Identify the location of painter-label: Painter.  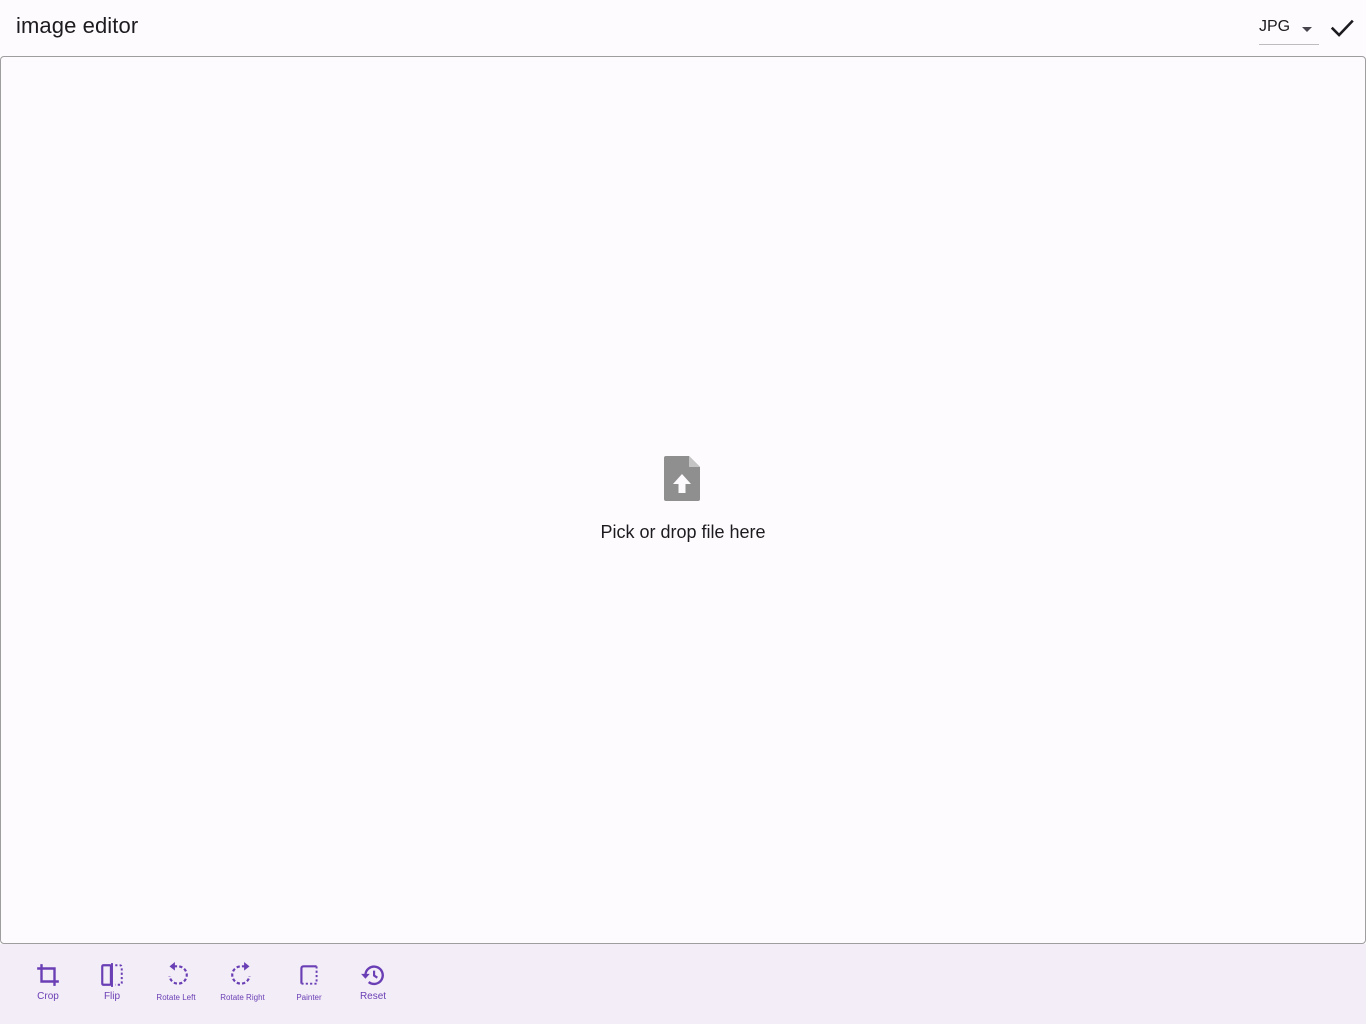
(309, 997).